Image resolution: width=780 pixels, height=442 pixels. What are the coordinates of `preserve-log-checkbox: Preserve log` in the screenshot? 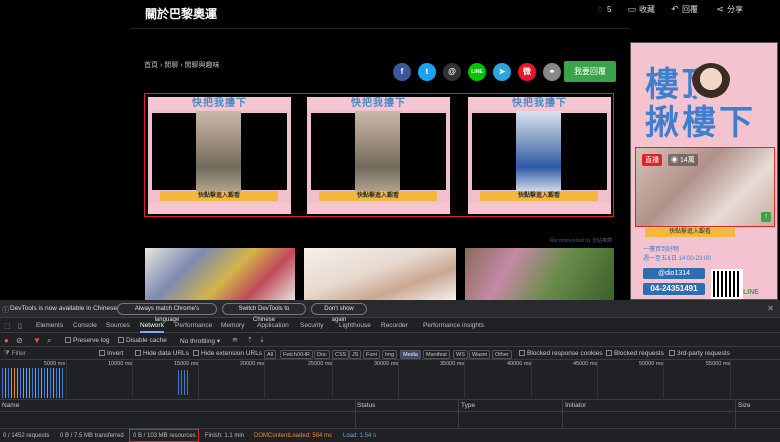 It's located at (87, 340).